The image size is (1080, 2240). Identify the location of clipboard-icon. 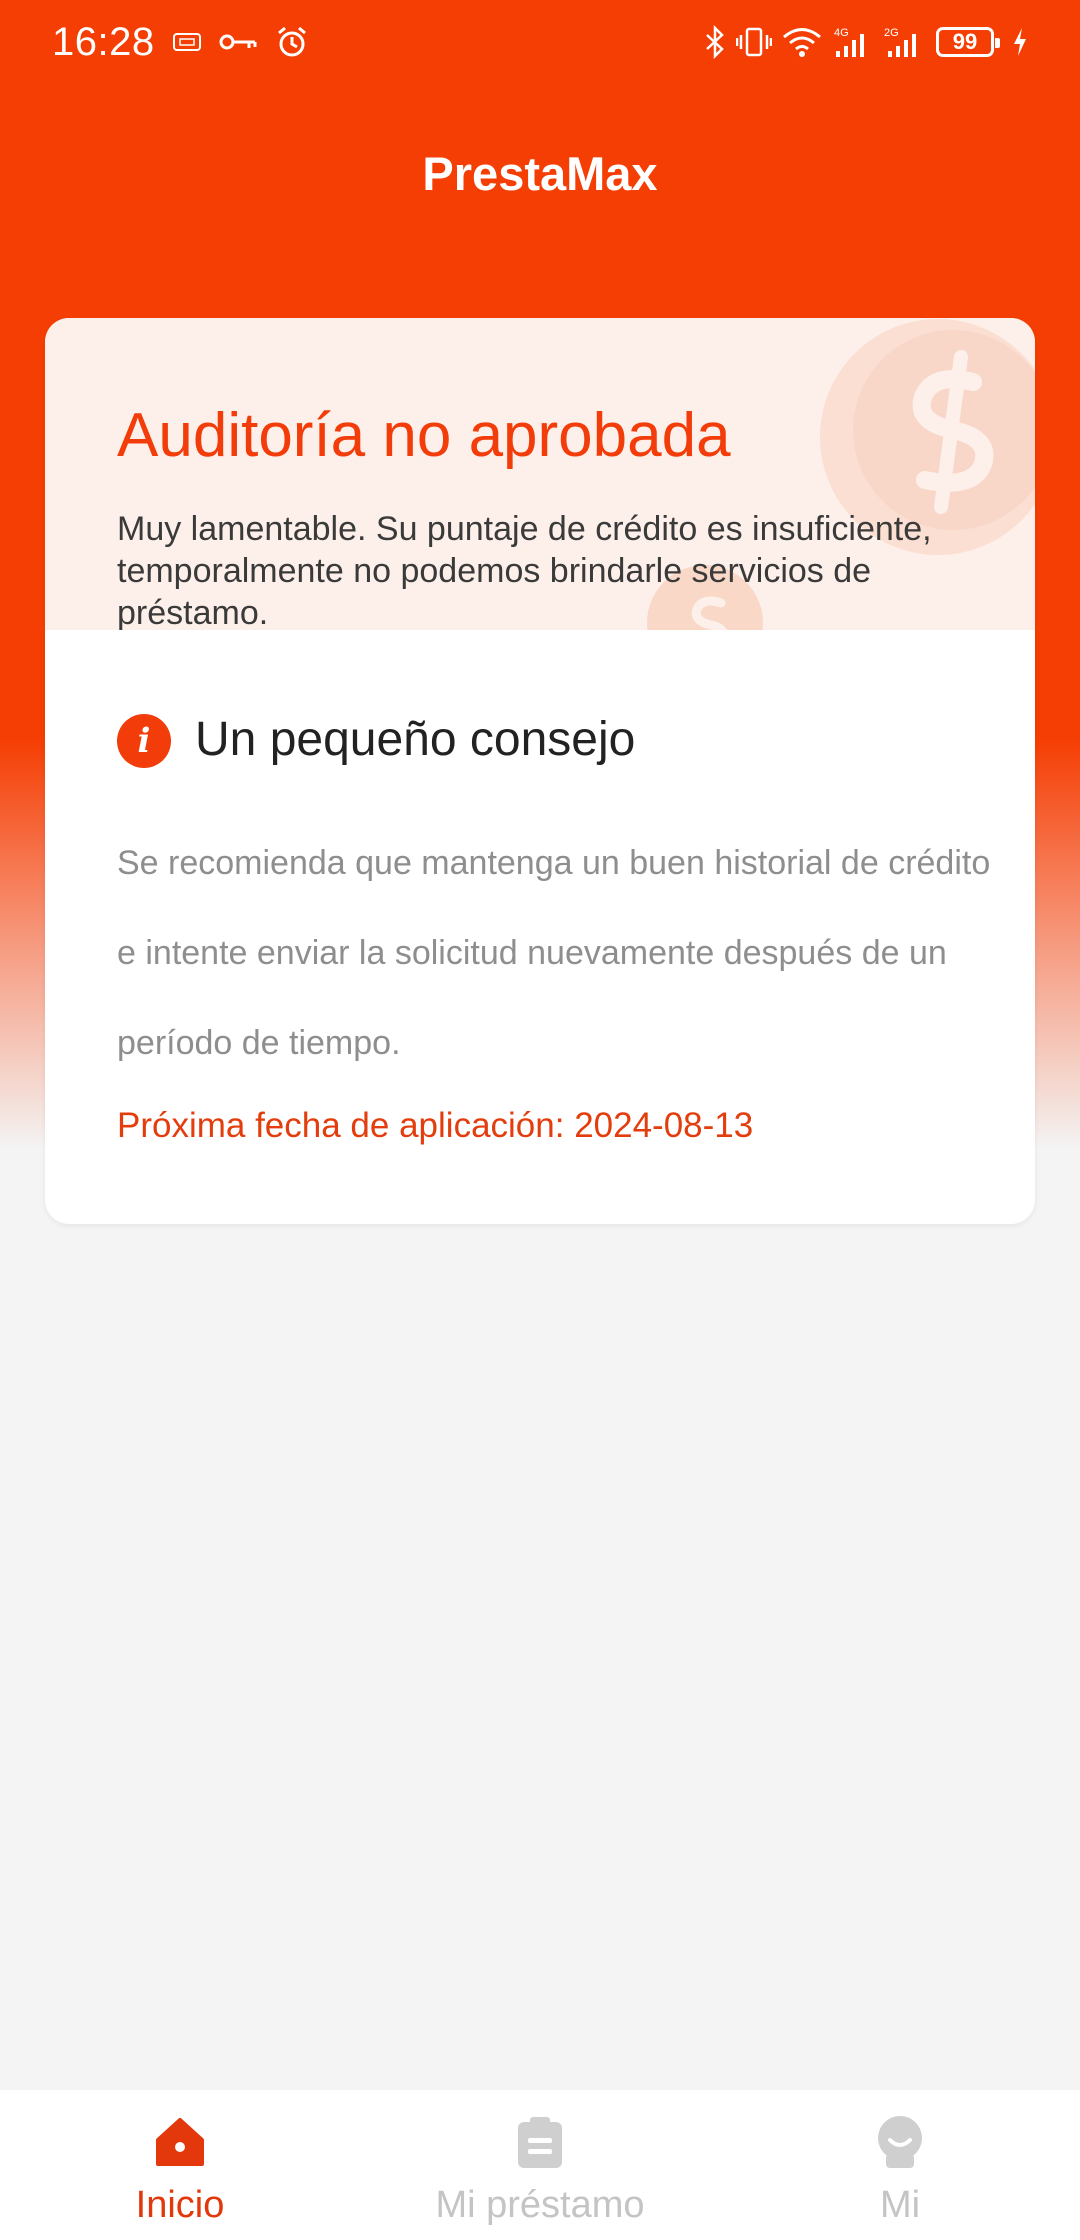
(540, 2142).